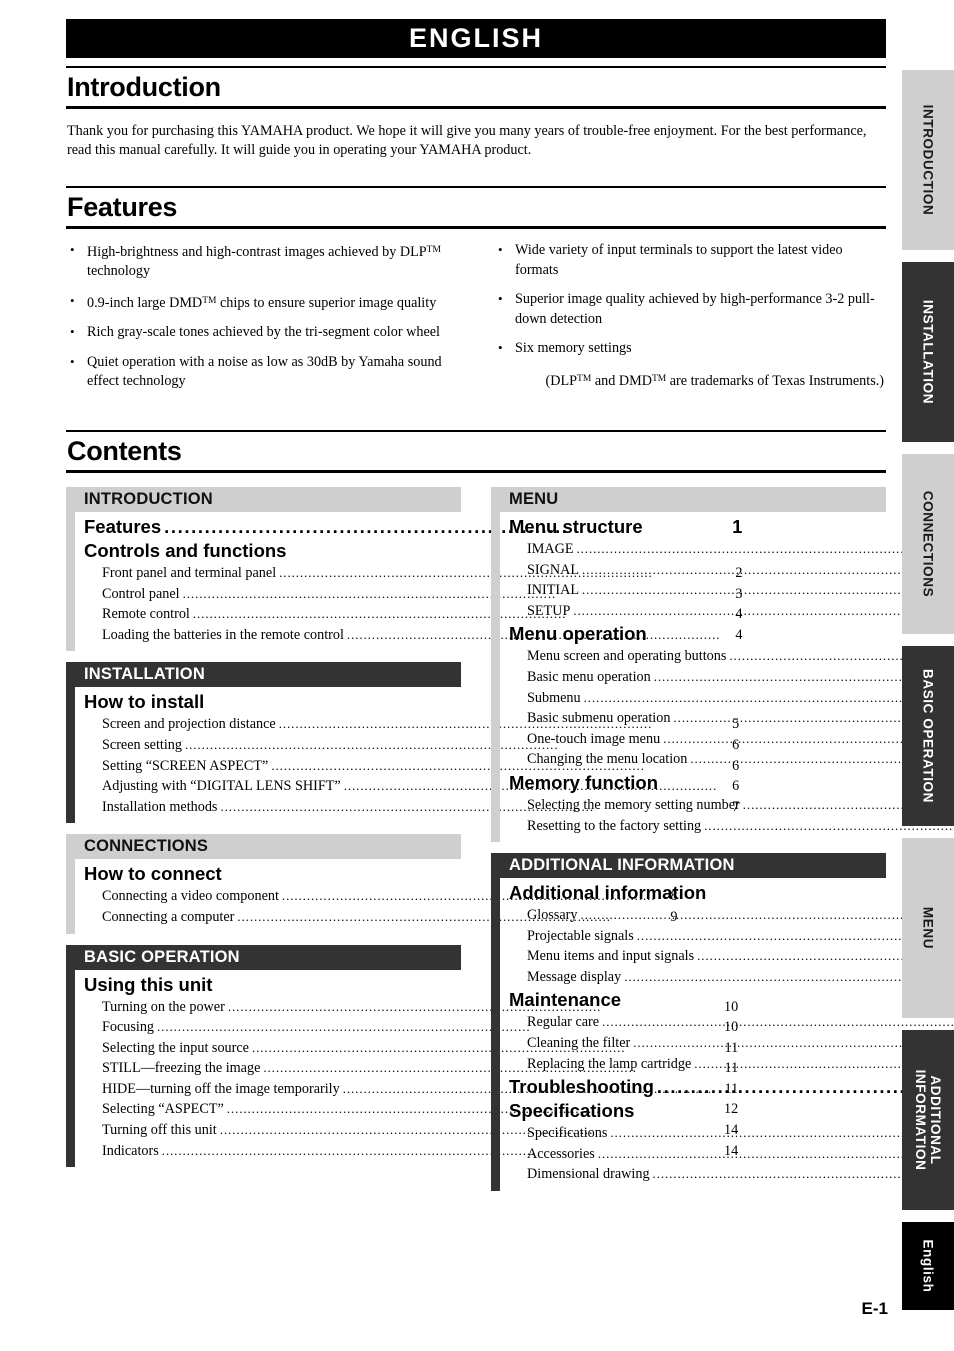  Describe the element at coordinates (476, 451) in the screenshot. I see `contents-heading-rule: Contents` at that location.